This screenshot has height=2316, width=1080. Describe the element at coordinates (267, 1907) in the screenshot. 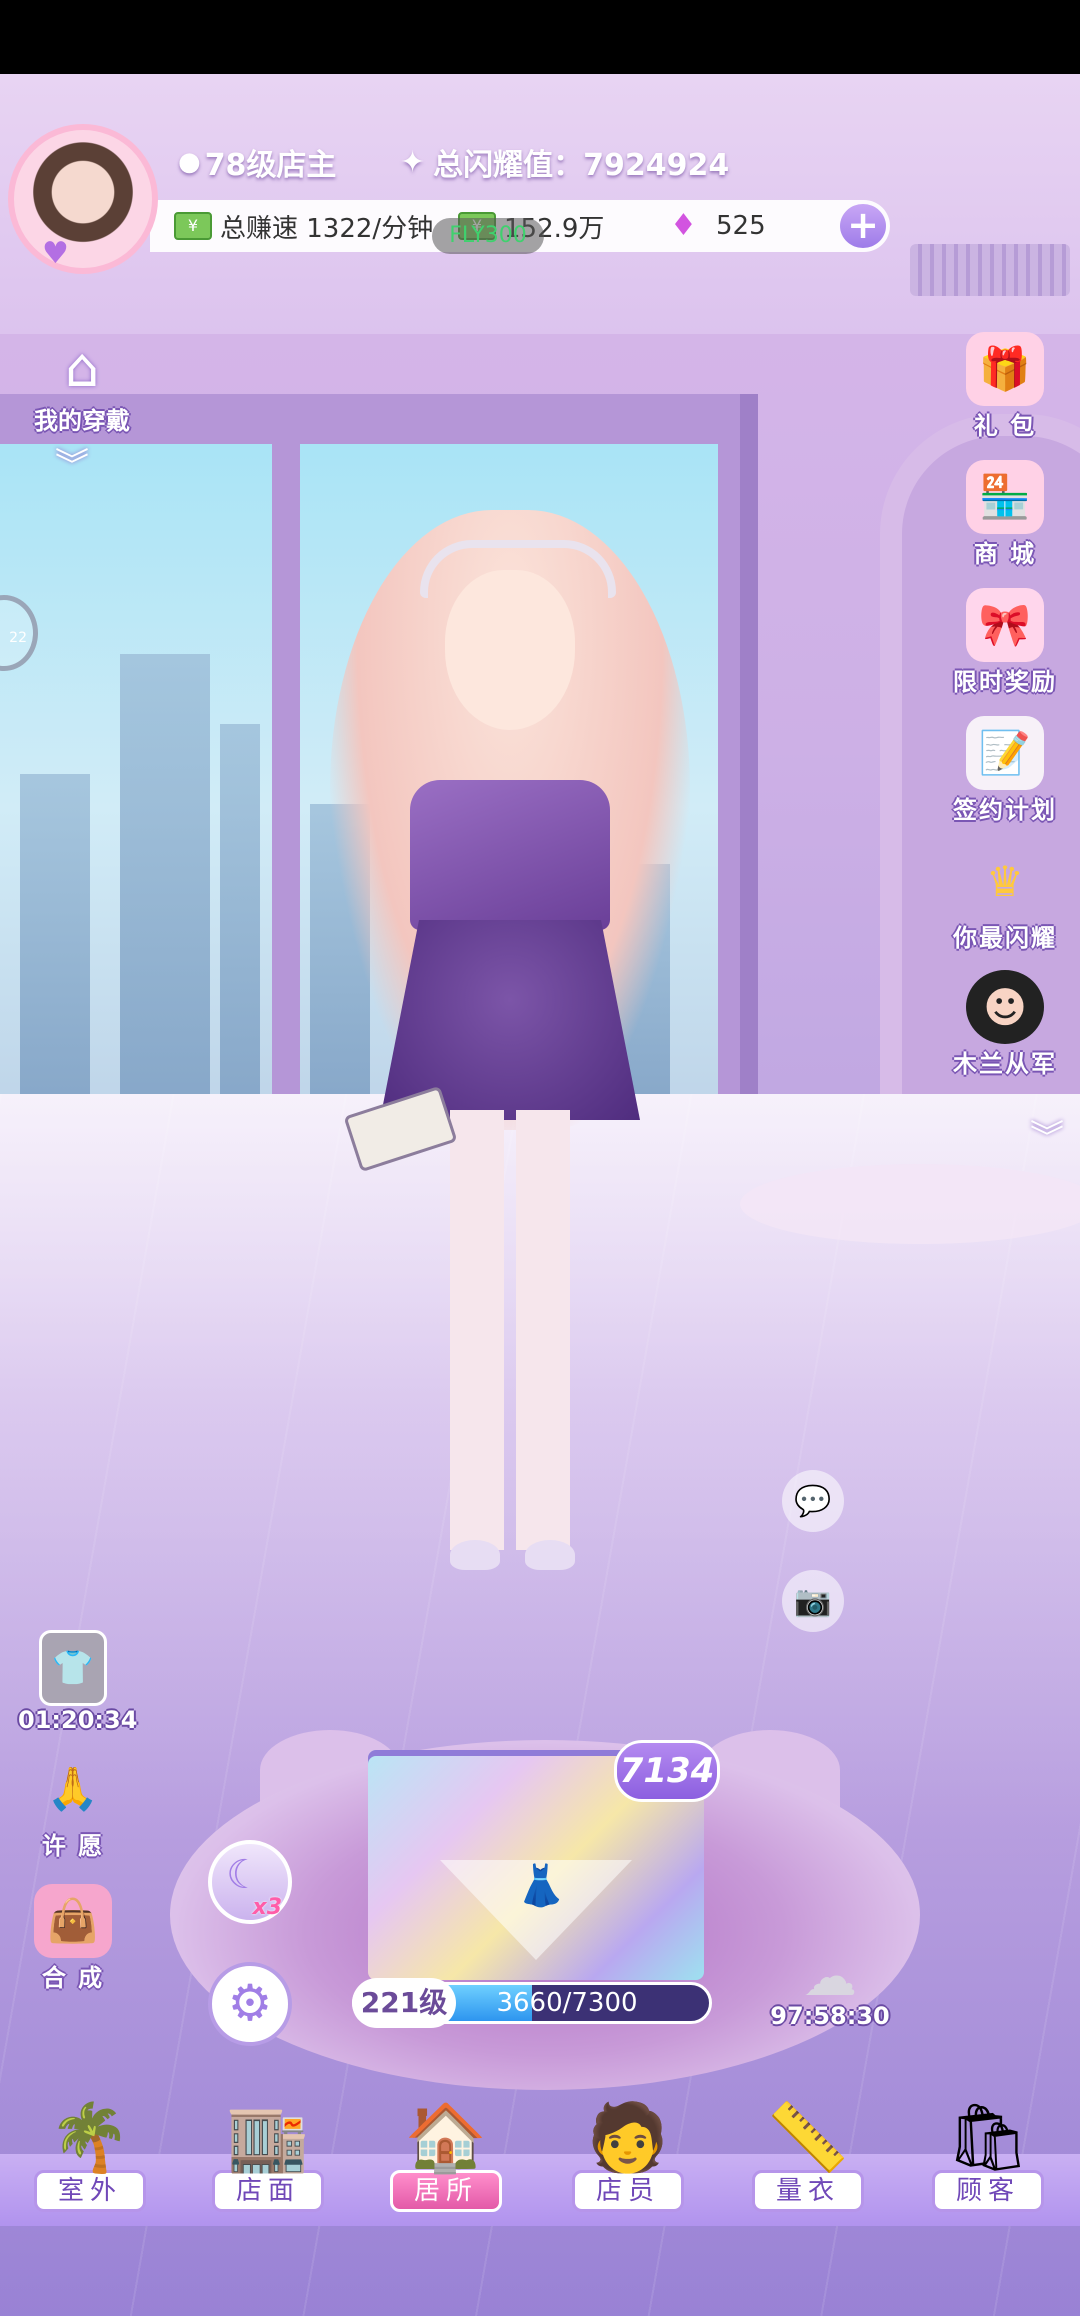

I see `multiplier-label: x3` at that location.